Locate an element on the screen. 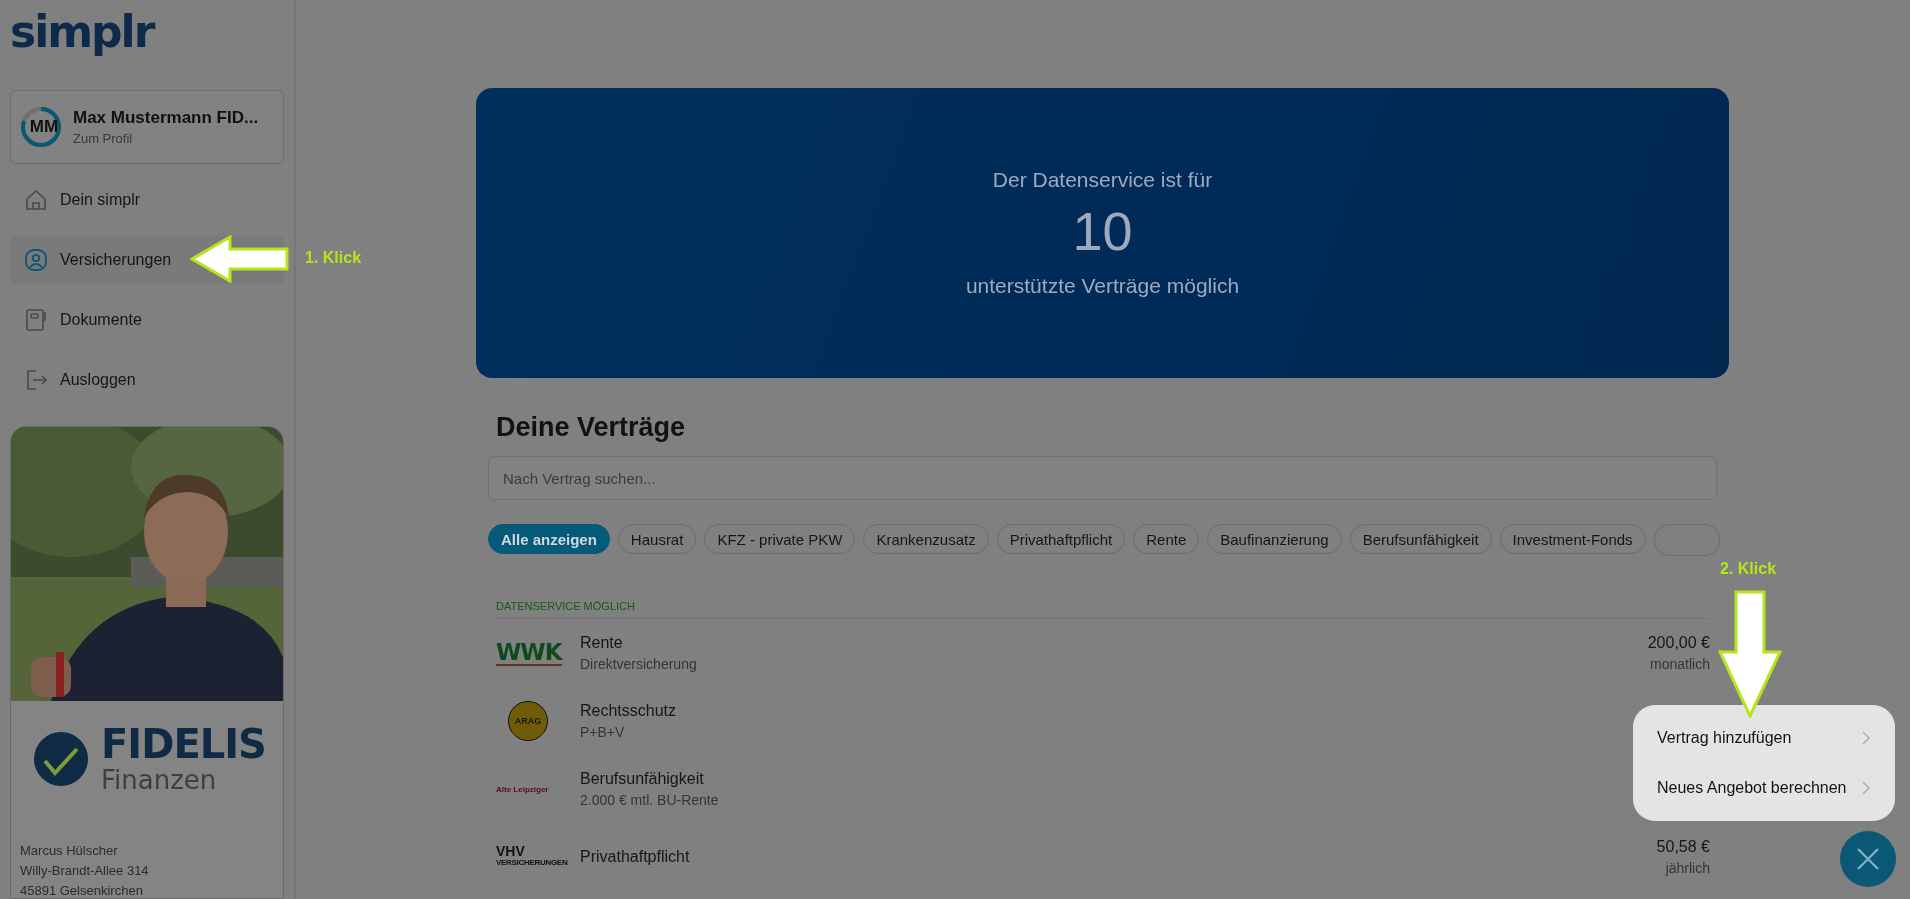 This screenshot has width=1910, height=899. menu-item: Neues Angebot berechnen is located at coordinates (1764, 788).